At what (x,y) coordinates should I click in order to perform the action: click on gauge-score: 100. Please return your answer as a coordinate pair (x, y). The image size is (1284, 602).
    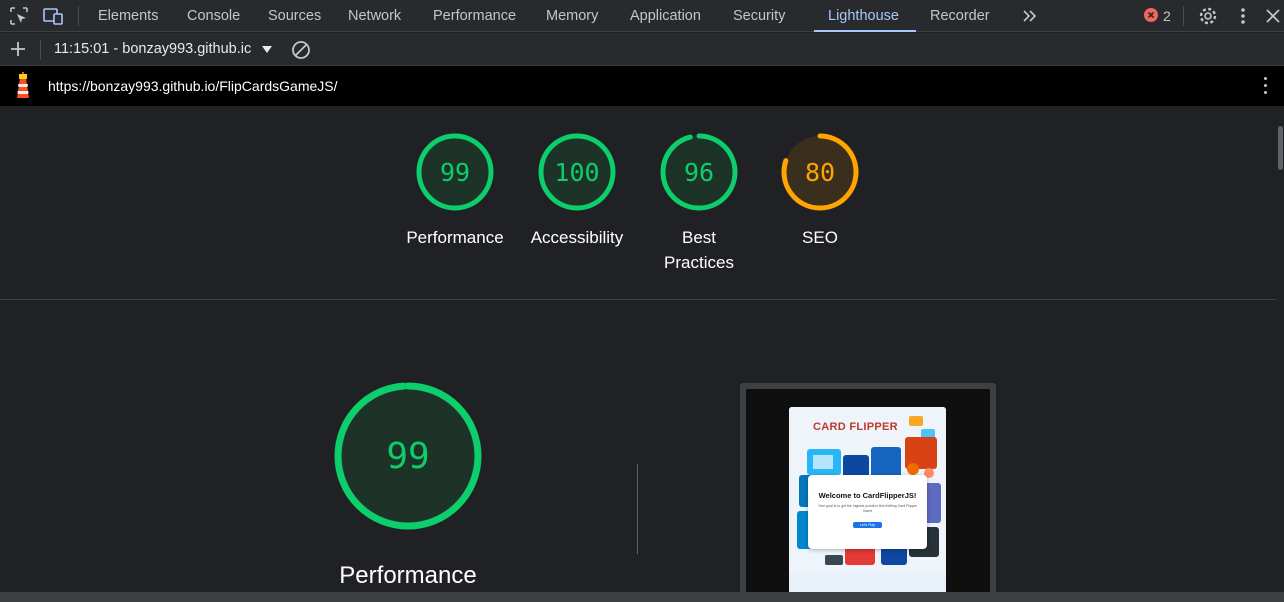
    Looking at the image, I should click on (576, 172).